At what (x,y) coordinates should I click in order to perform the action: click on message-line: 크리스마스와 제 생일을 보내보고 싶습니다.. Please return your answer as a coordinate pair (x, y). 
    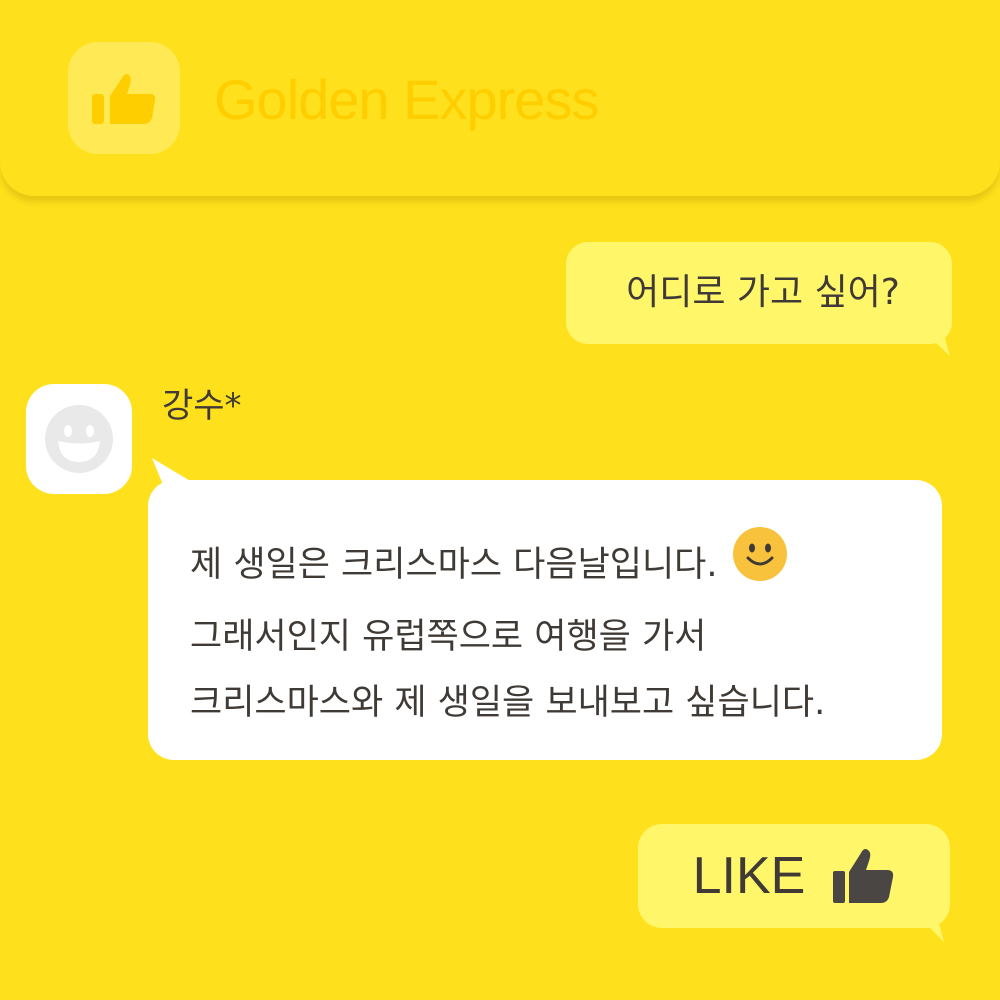
    Looking at the image, I should click on (551, 703).